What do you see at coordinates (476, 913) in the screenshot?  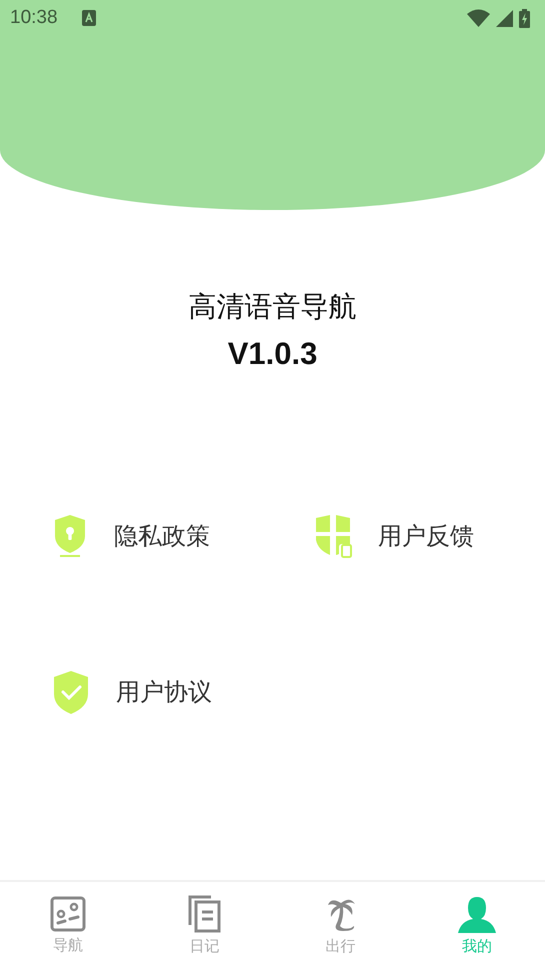 I see `person-icon` at bounding box center [476, 913].